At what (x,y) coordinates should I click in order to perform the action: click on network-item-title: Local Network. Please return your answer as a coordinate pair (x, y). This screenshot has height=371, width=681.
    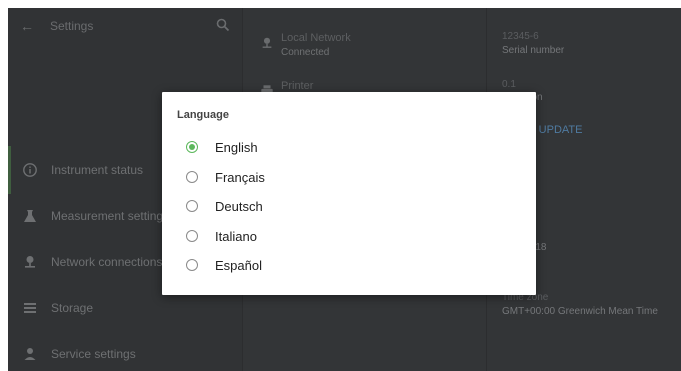
    Looking at the image, I should click on (316, 38).